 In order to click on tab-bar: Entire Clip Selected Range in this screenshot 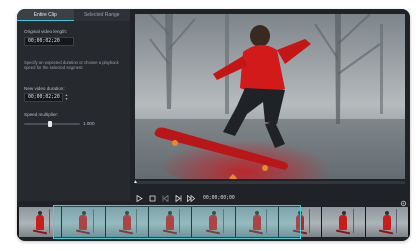, I will do `click(73, 15)`.